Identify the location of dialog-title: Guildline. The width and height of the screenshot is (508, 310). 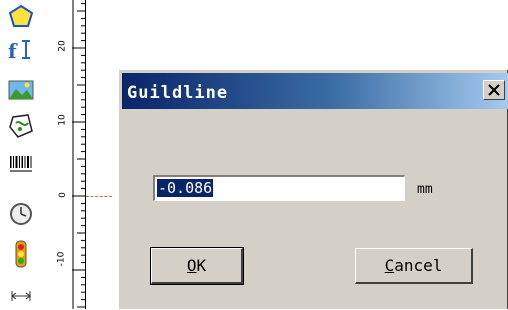
(178, 93).